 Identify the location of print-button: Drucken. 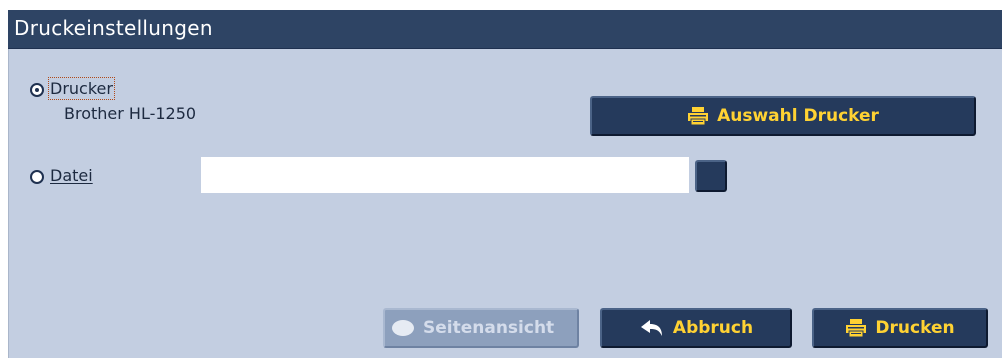
(900, 328).